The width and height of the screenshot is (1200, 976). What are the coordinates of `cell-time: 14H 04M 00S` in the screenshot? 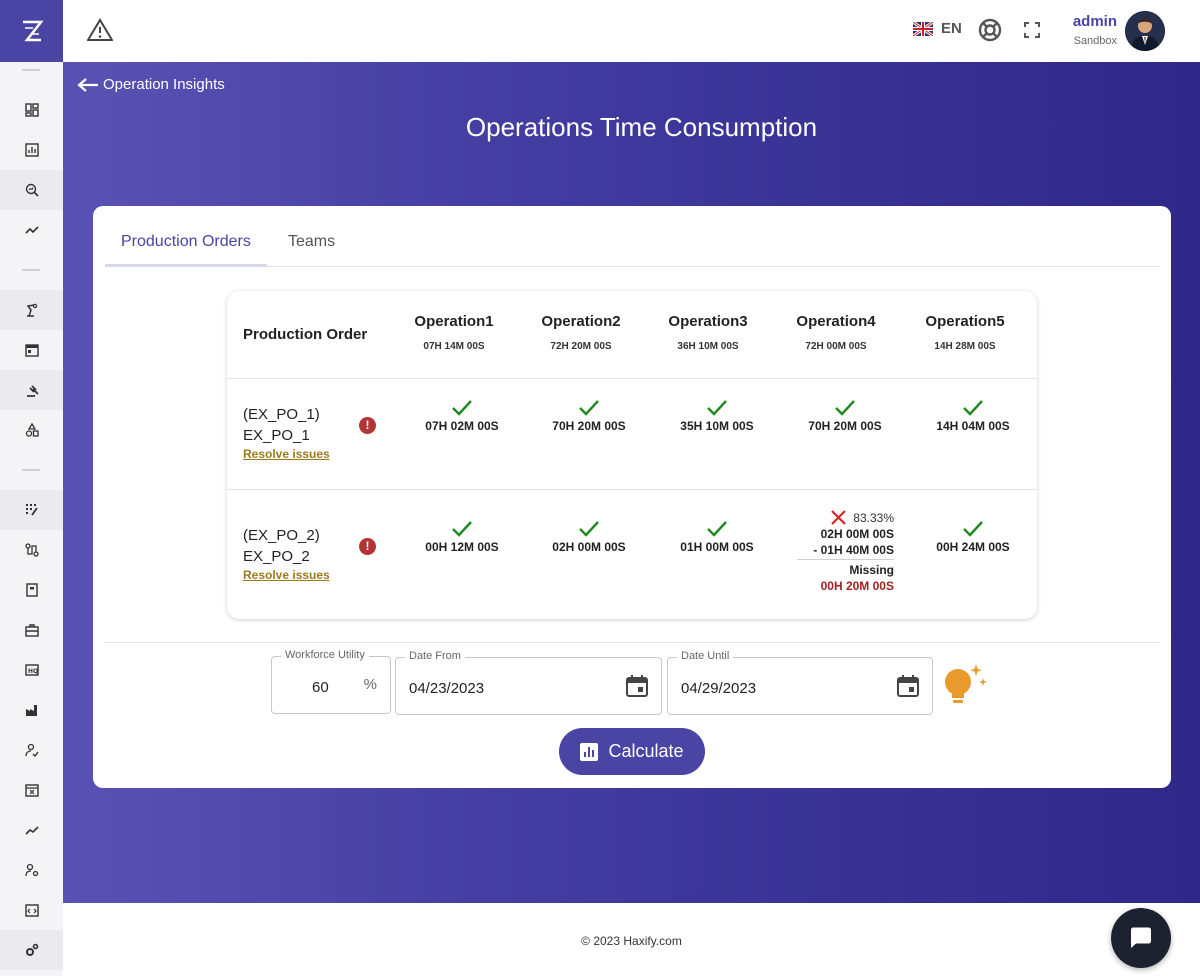 It's located at (973, 426).